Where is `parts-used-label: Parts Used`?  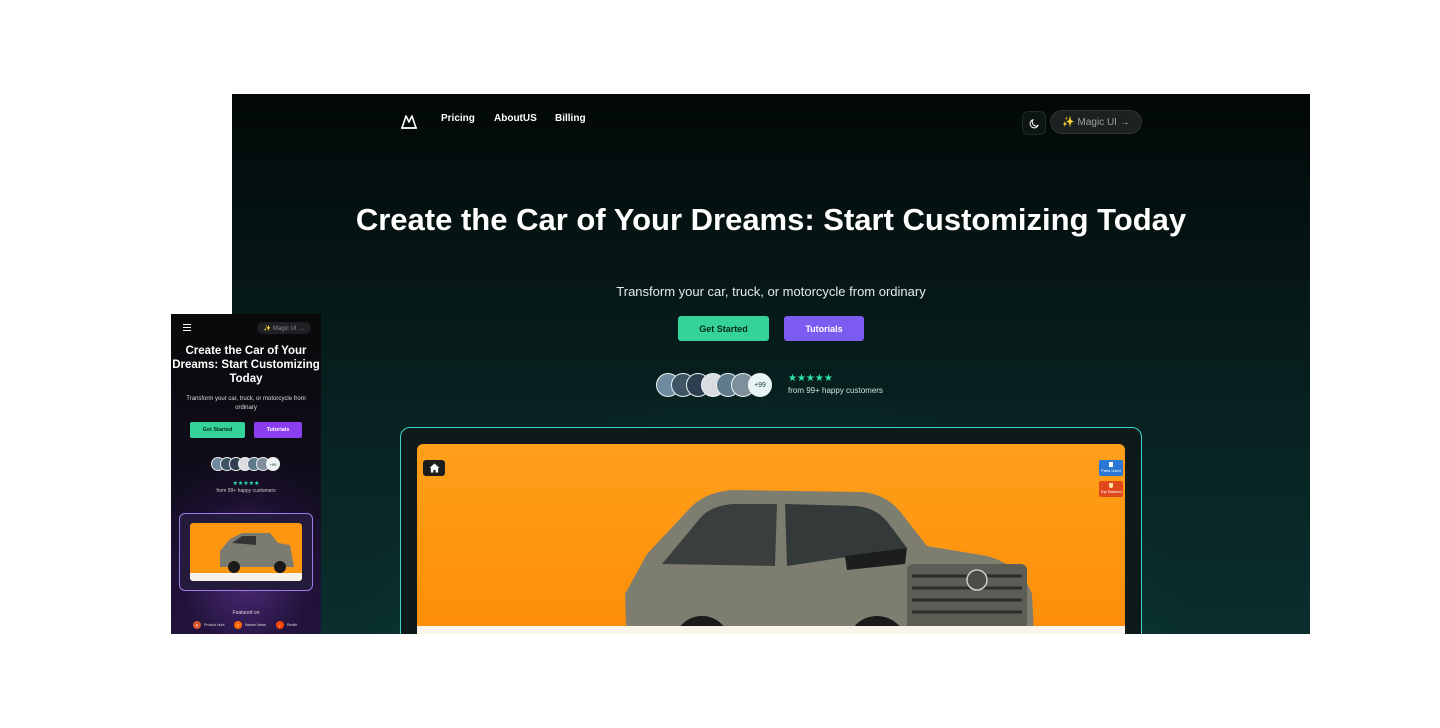
parts-used-label: Parts Used is located at coordinates (1111, 470).